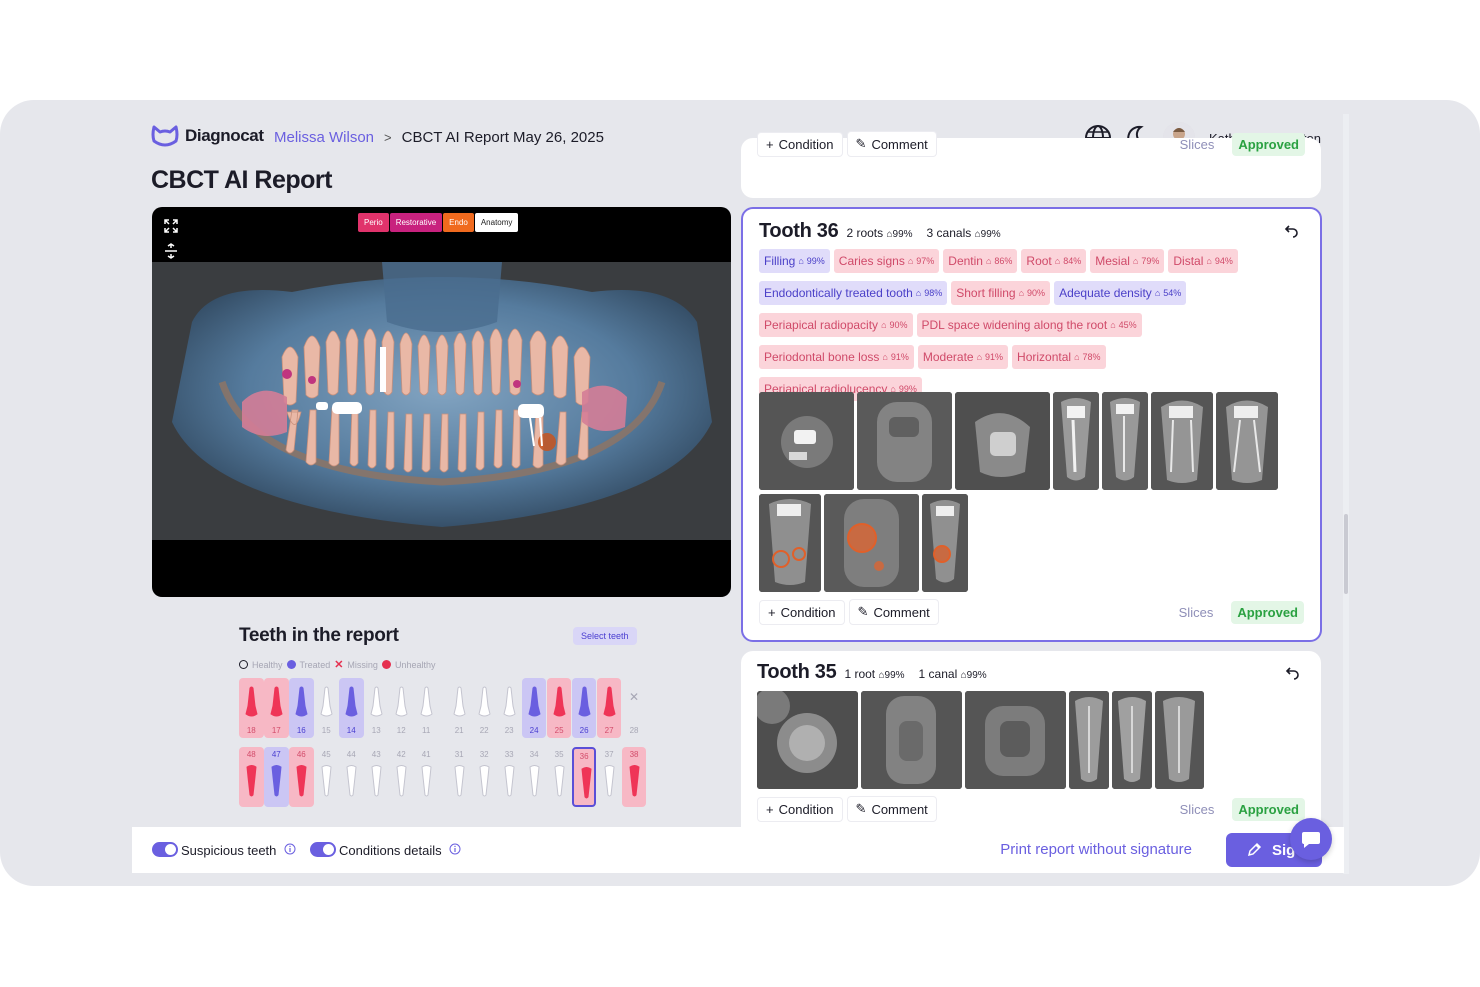 This screenshot has width=1480, height=987. I want to click on tooth-32: 32, so click(484, 777).